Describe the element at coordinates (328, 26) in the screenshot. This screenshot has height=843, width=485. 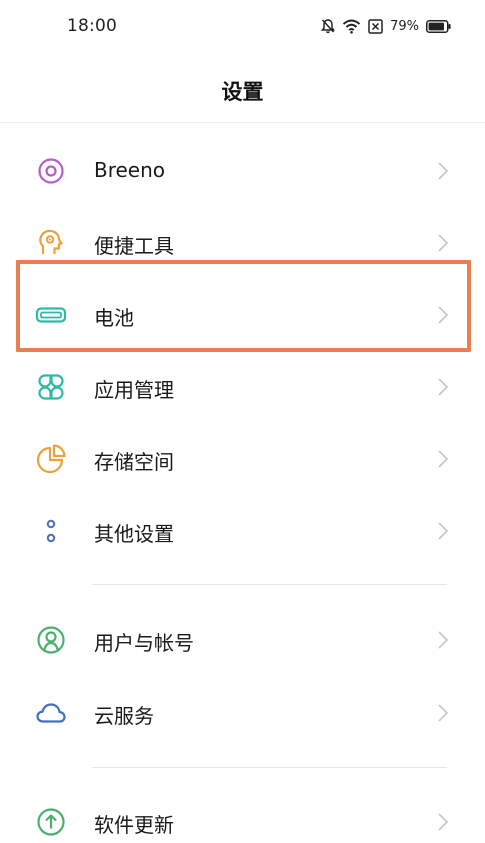
I see `bell-off-icon` at that location.